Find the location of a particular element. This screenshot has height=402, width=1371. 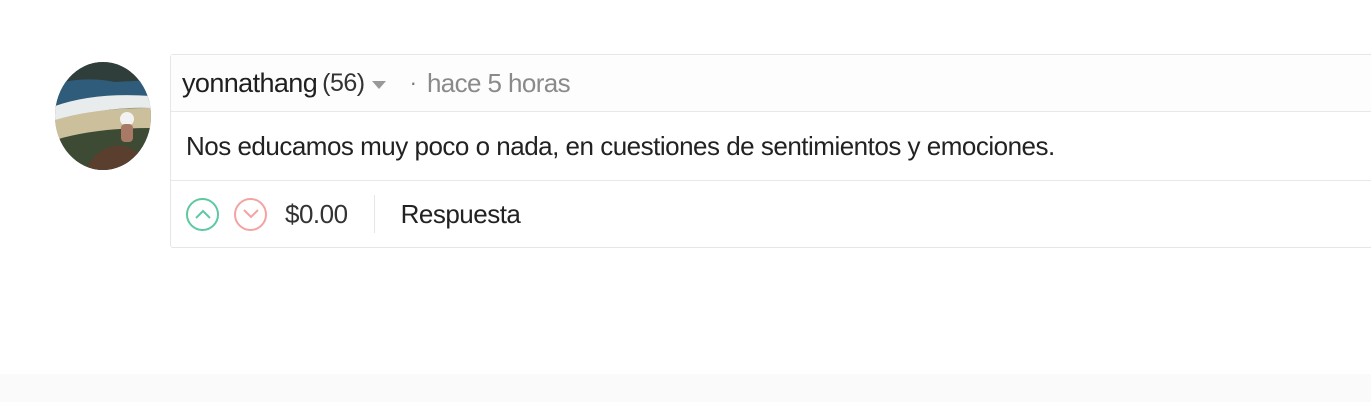

upvote-button is located at coordinates (202, 214).